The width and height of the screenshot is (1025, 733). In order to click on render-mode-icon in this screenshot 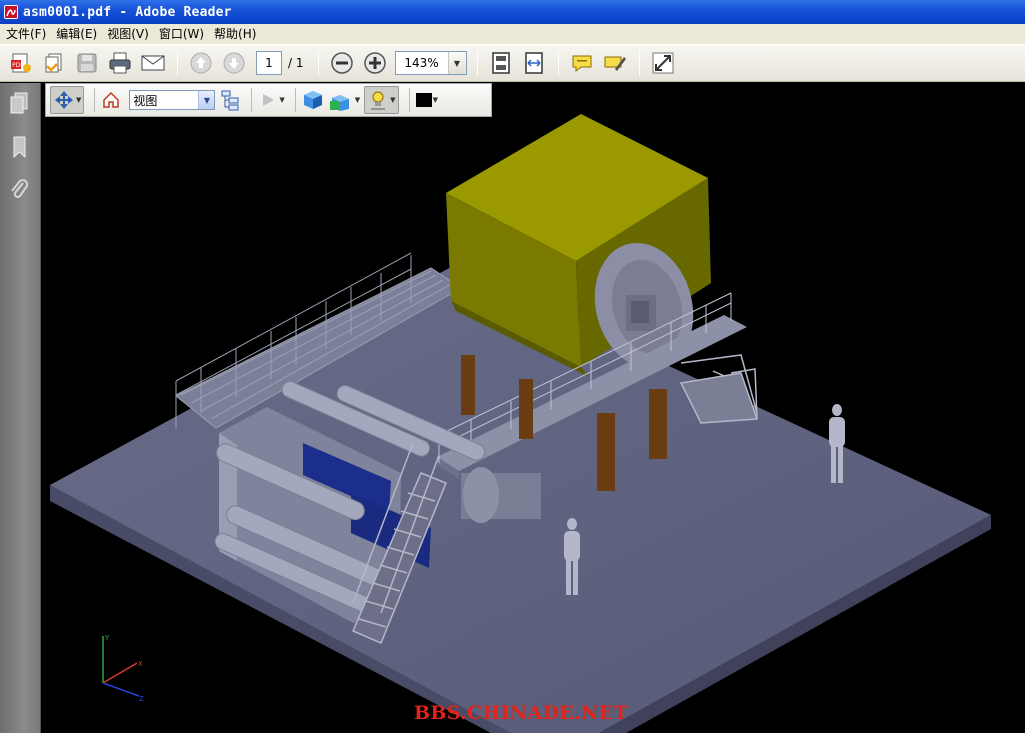, I will do `click(313, 100)`.